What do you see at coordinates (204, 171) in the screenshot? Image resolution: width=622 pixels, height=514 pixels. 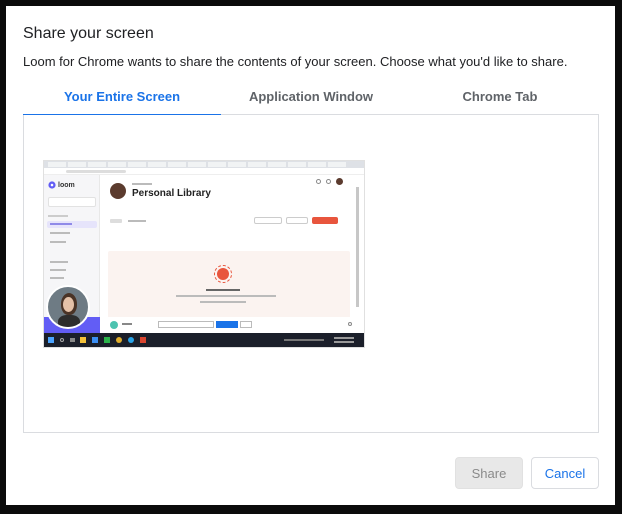 I see `thumb-address-bar` at bounding box center [204, 171].